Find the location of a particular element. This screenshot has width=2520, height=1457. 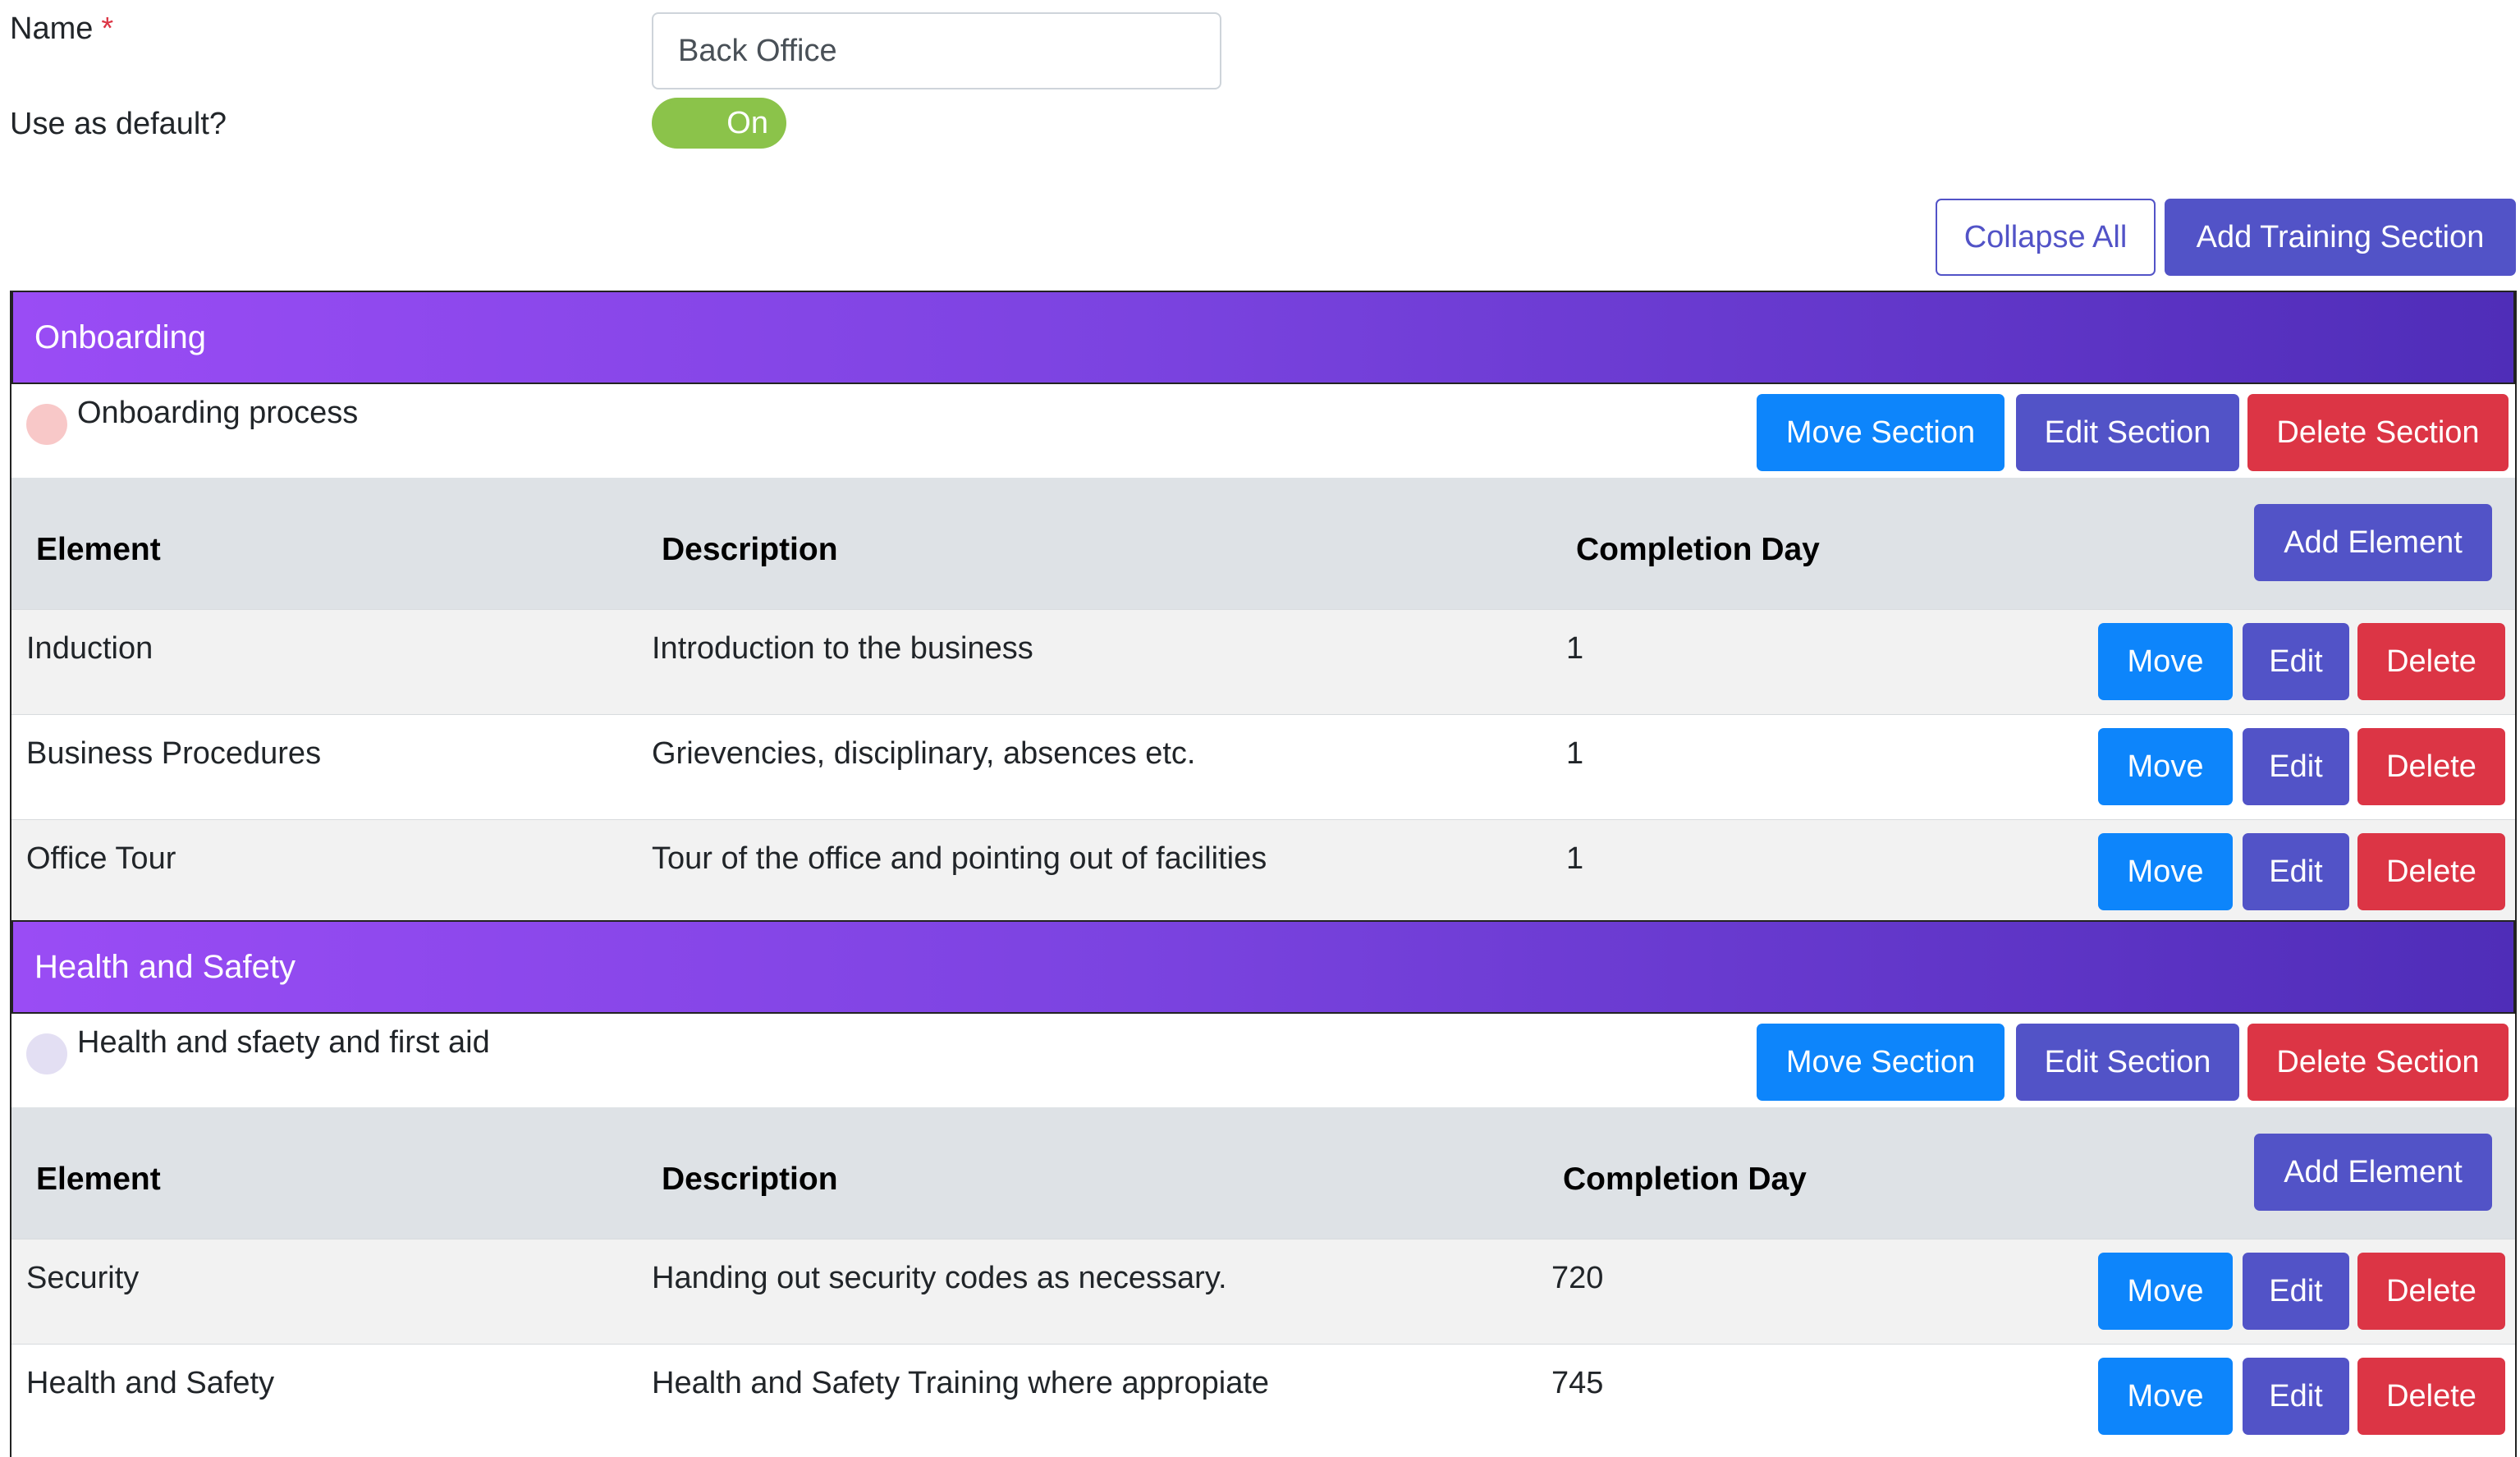

section-header: Onboarding is located at coordinates (1263, 337).